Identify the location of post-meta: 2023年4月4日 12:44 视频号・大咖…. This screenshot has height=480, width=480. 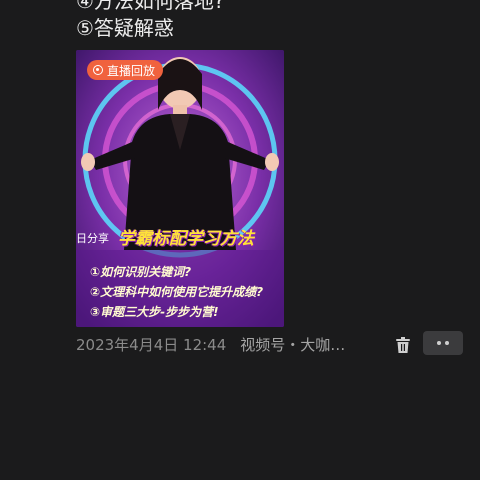
(210, 344).